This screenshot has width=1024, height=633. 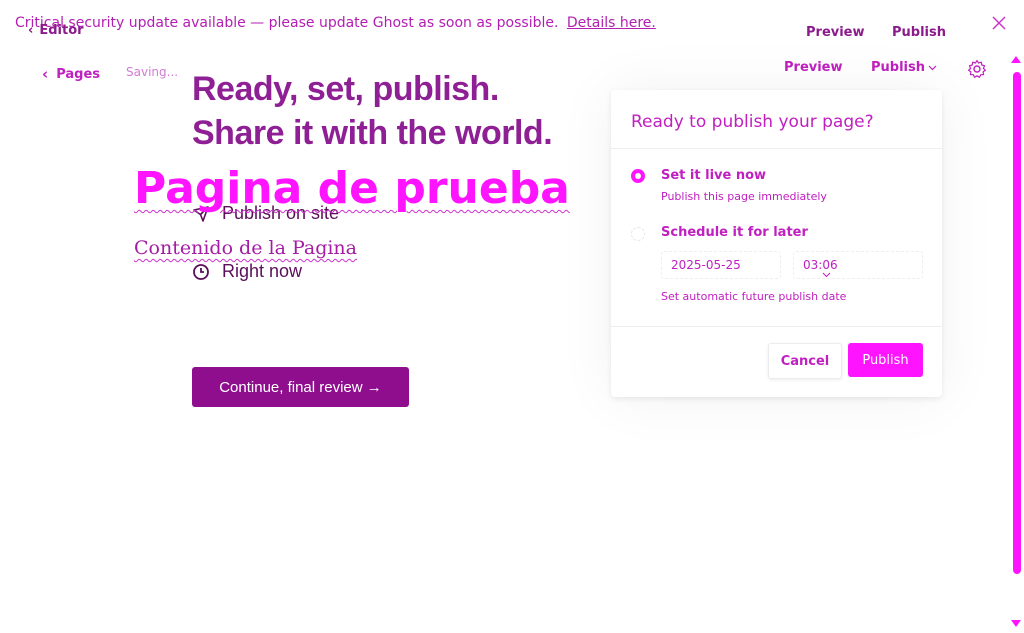 What do you see at coordinates (1016, 623) in the screenshot?
I see `scroll-down-arrow-icon` at bounding box center [1016, 623].